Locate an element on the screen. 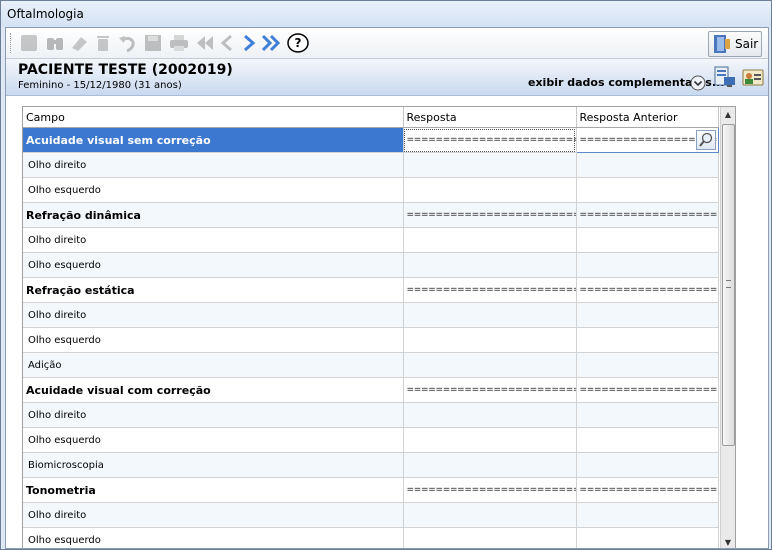 This screenshot has width=772, height=550. cell-resposta-anterior-text: ================================ is located at coordinates (648, 290).